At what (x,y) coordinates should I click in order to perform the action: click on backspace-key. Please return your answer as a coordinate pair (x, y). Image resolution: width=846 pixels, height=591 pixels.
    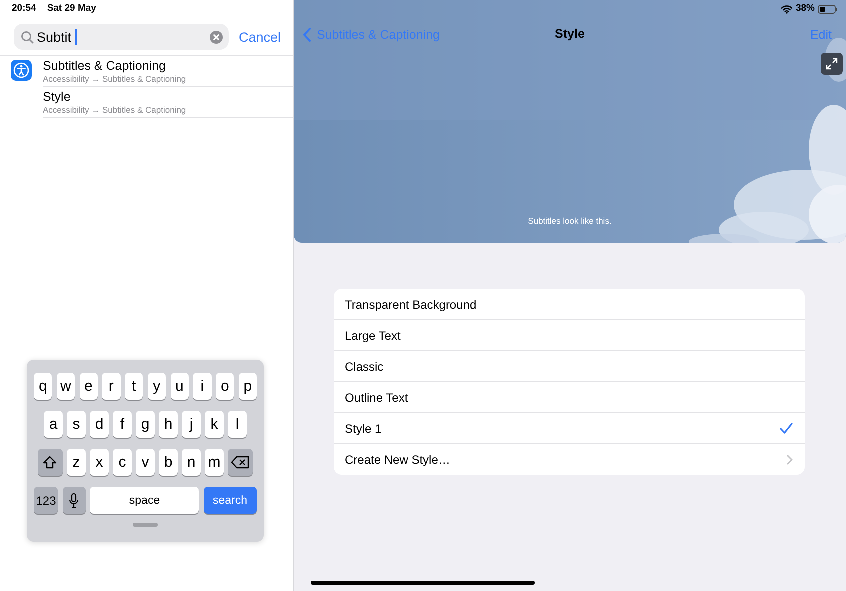
    Looking at the image, I should click on (241, 462).